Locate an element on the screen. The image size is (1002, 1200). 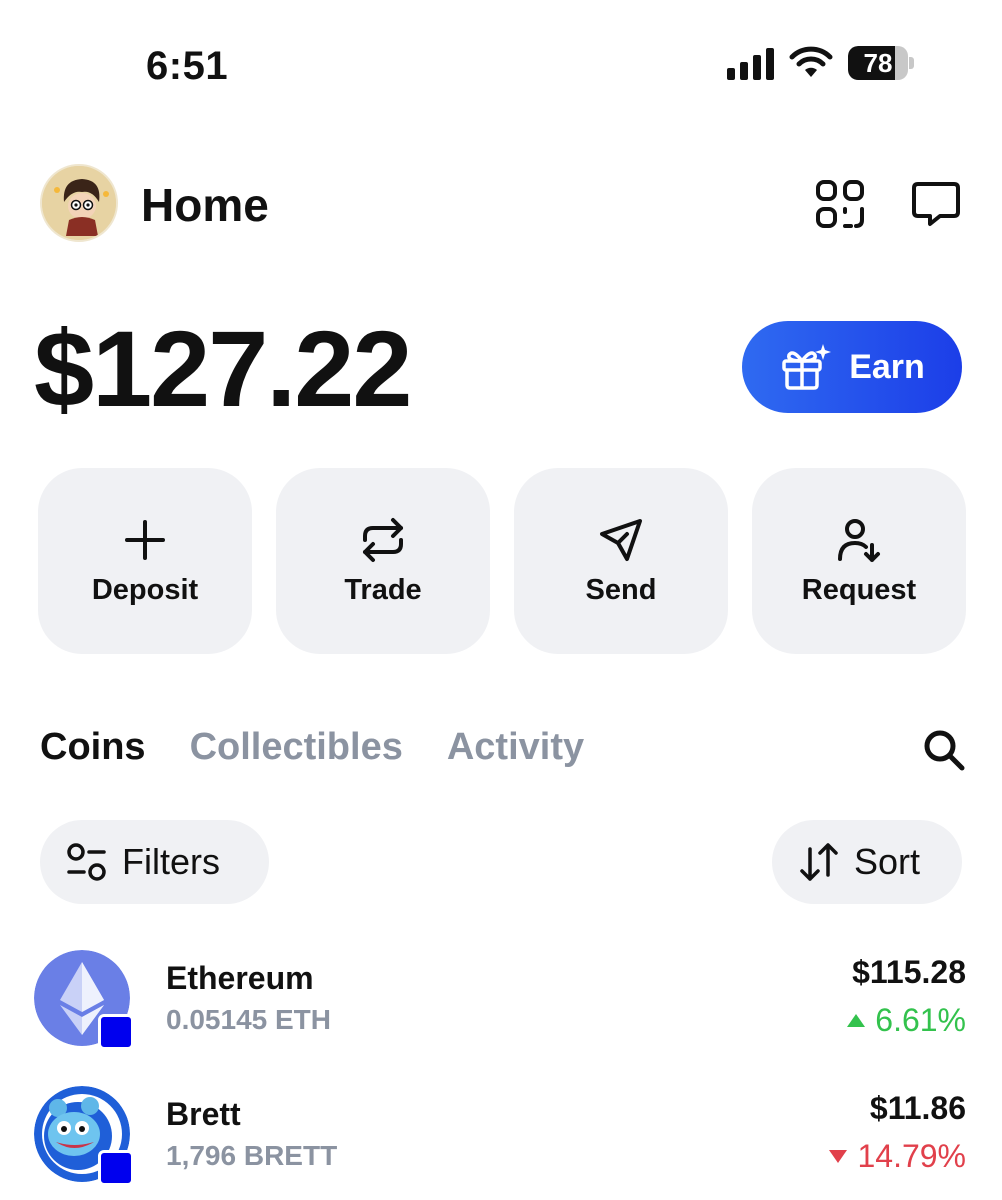
coin-name: Ethereum is located at coordinates (240, 978).